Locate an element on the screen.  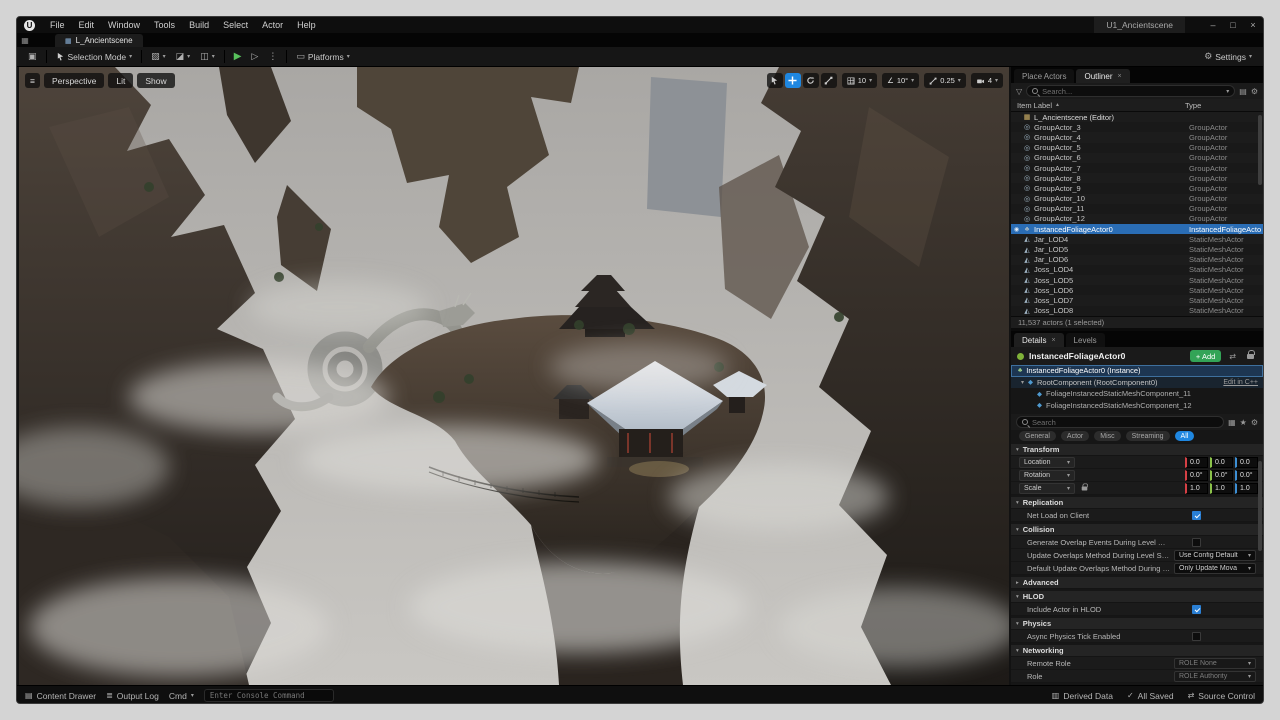
component-row-foliage-12: ◆ FoliageInstancedStaticMeshComponent_12 is located at coordinates (1137, 406).